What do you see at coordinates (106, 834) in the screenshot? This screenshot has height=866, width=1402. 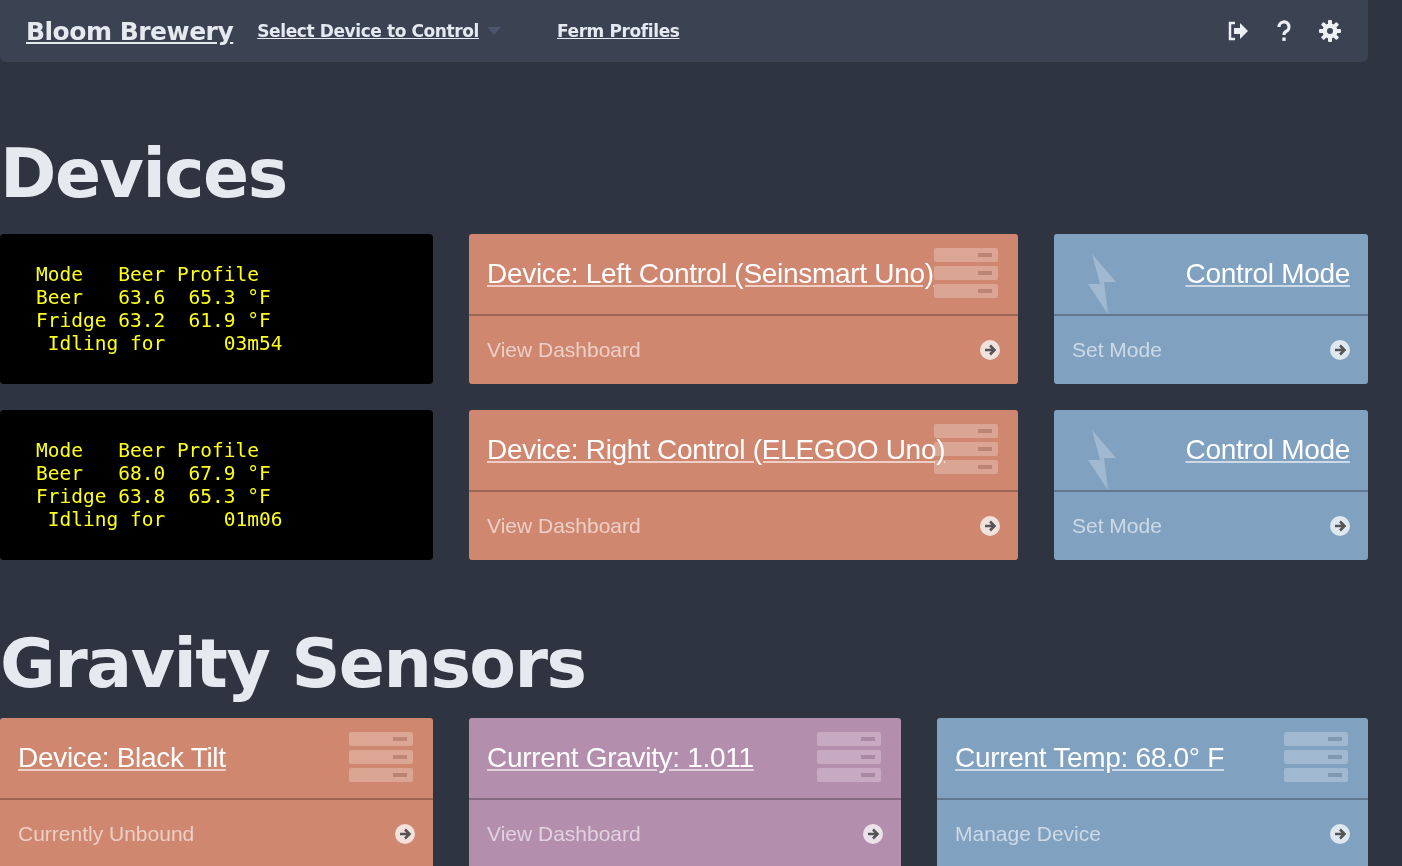 I see `card-footer-link: Currently Unbound` at bounding box center [106, 834].